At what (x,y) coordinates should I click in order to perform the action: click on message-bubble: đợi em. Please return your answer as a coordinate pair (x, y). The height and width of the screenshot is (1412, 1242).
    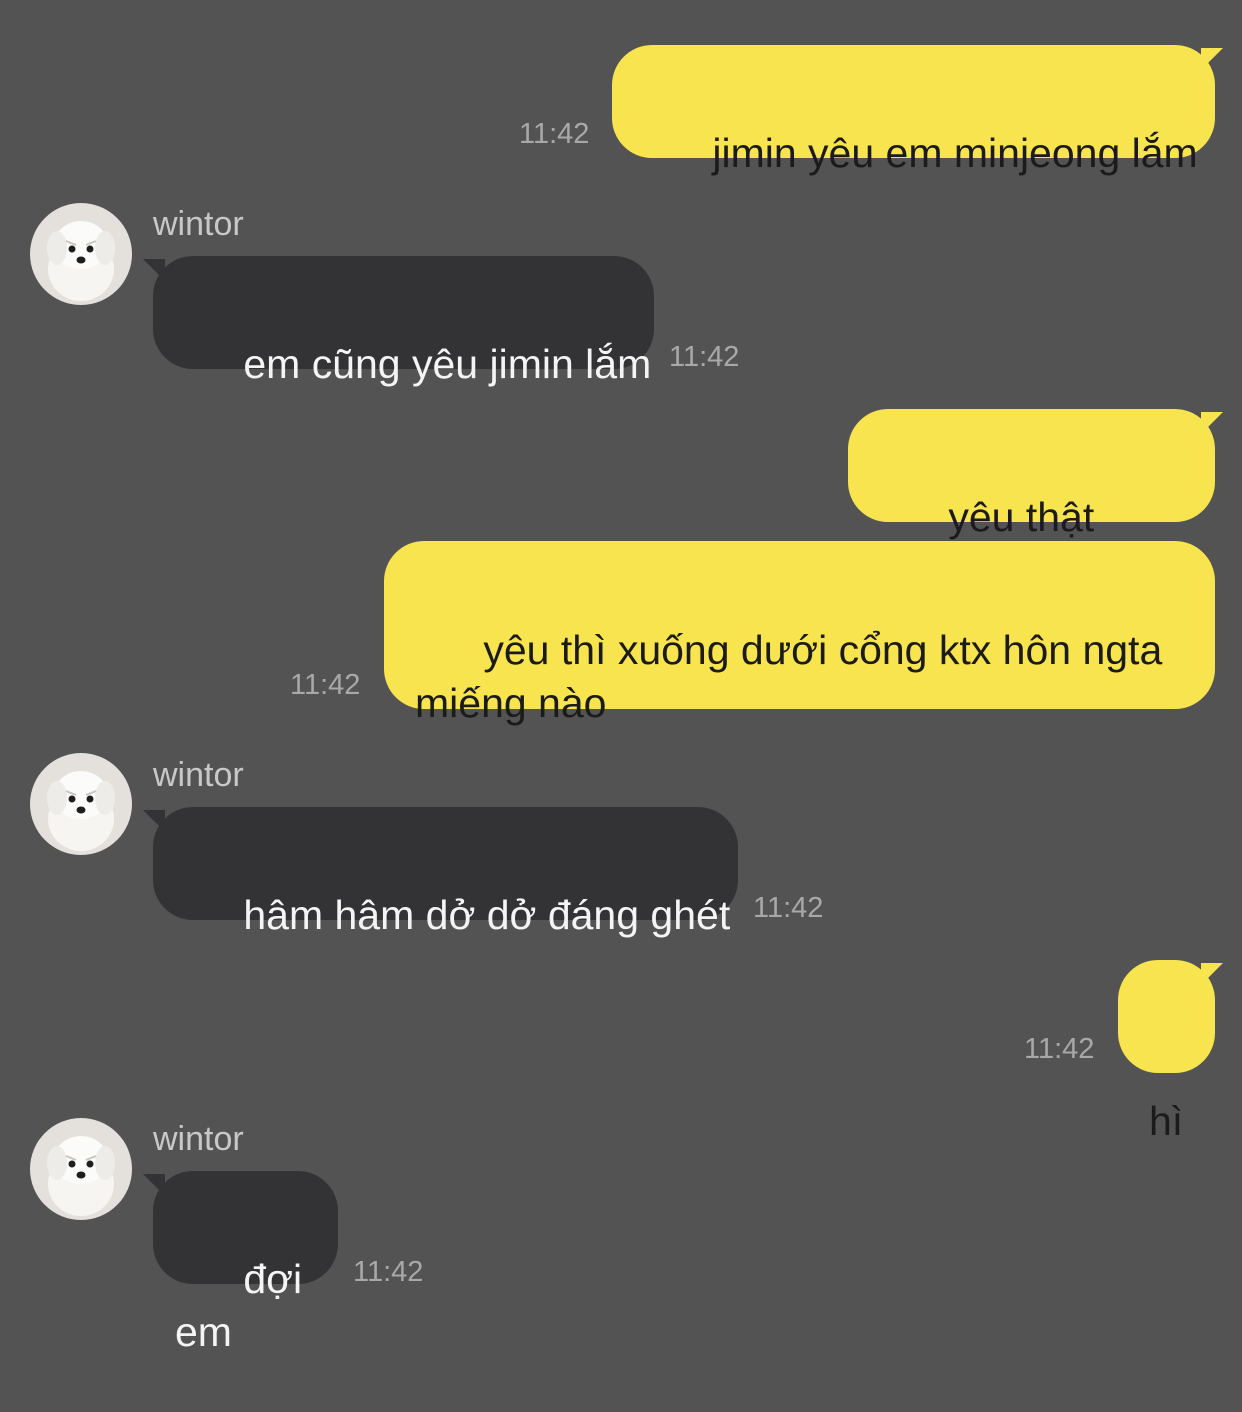
    Looking at the image, I should click on (245, 1263).